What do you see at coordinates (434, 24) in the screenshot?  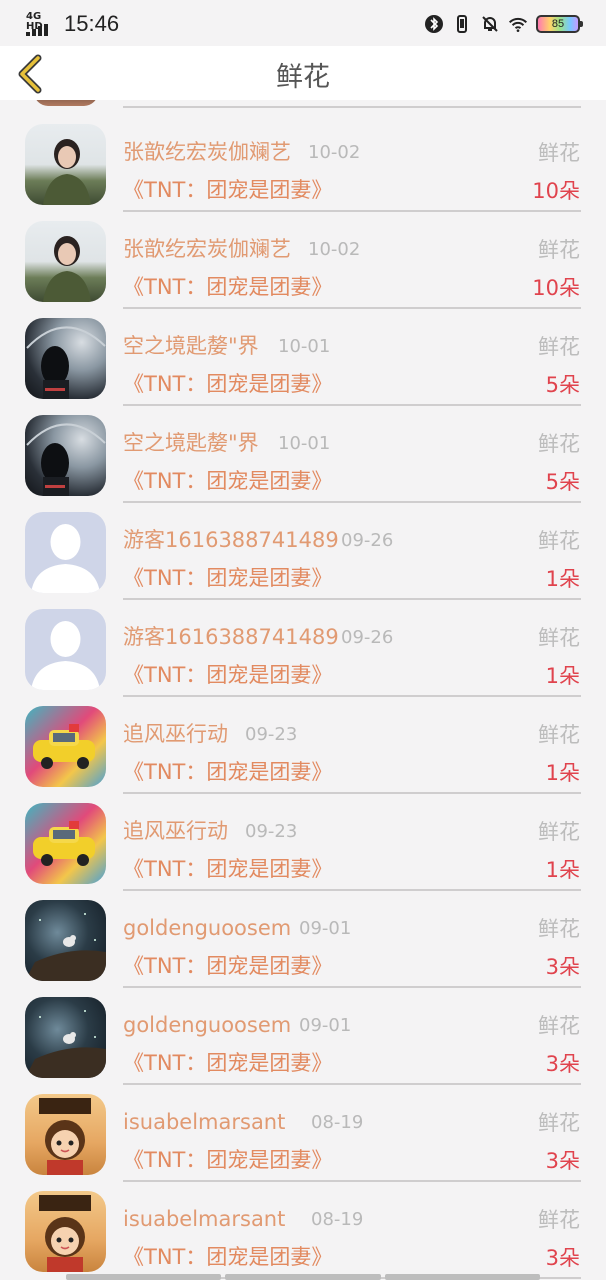 I see `bluetooth-icon` at bounding box center [434, 24].